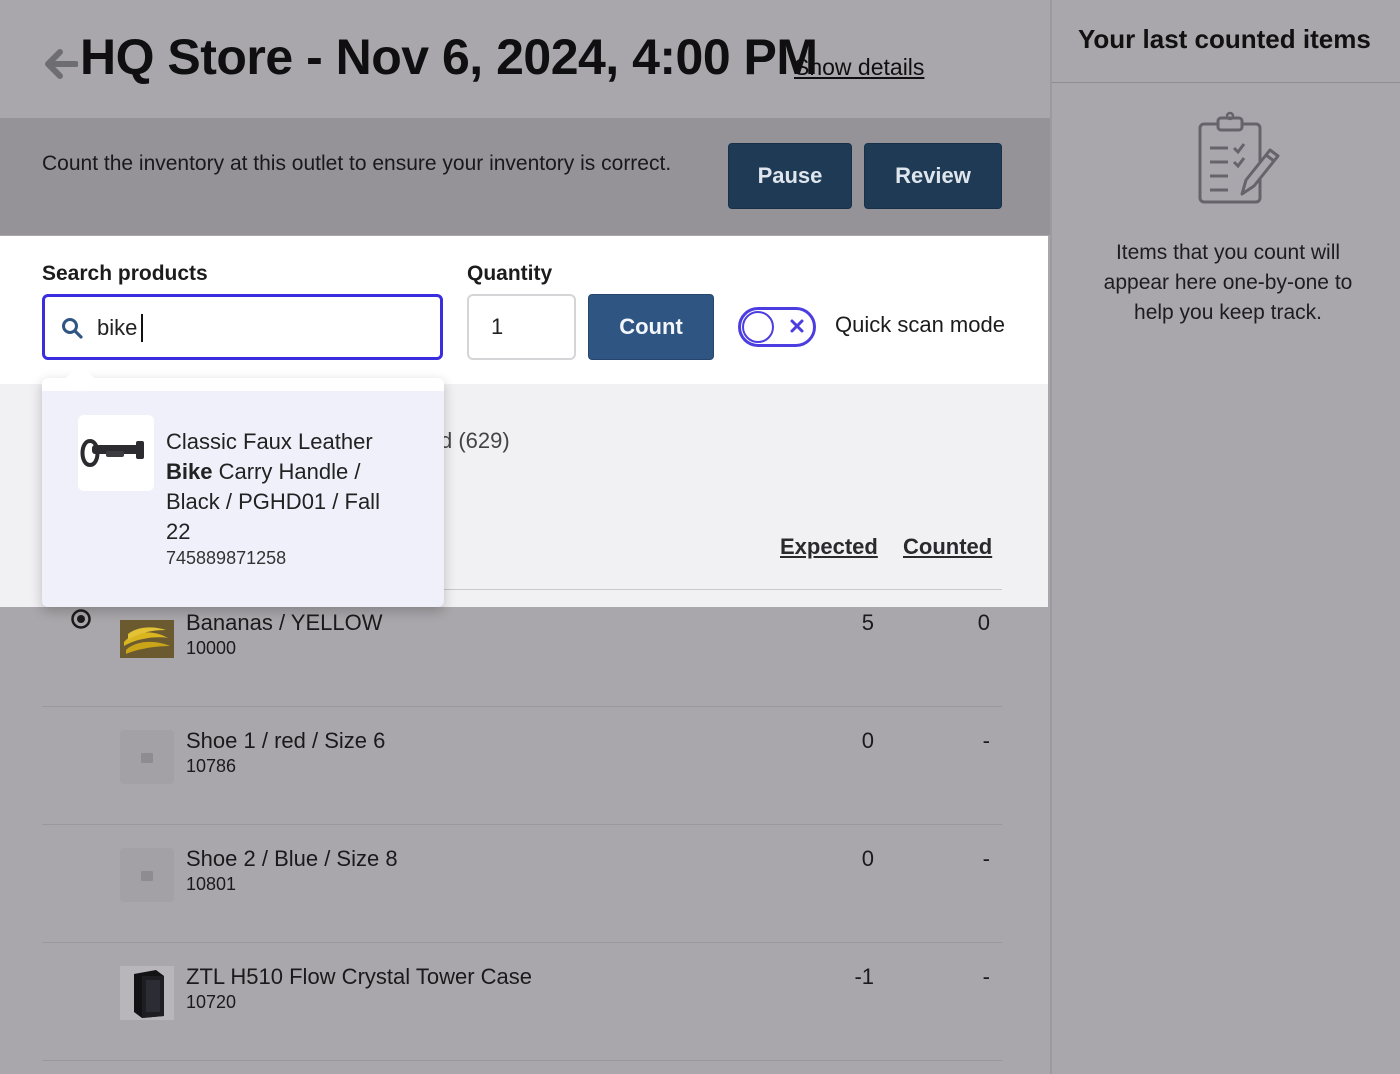 Image resolution: width=1400 pixels, height=1074 pixels. Describe the element at coordinates (211, 1002) in the screenshot. I see `row-sku: 10720` at that location.